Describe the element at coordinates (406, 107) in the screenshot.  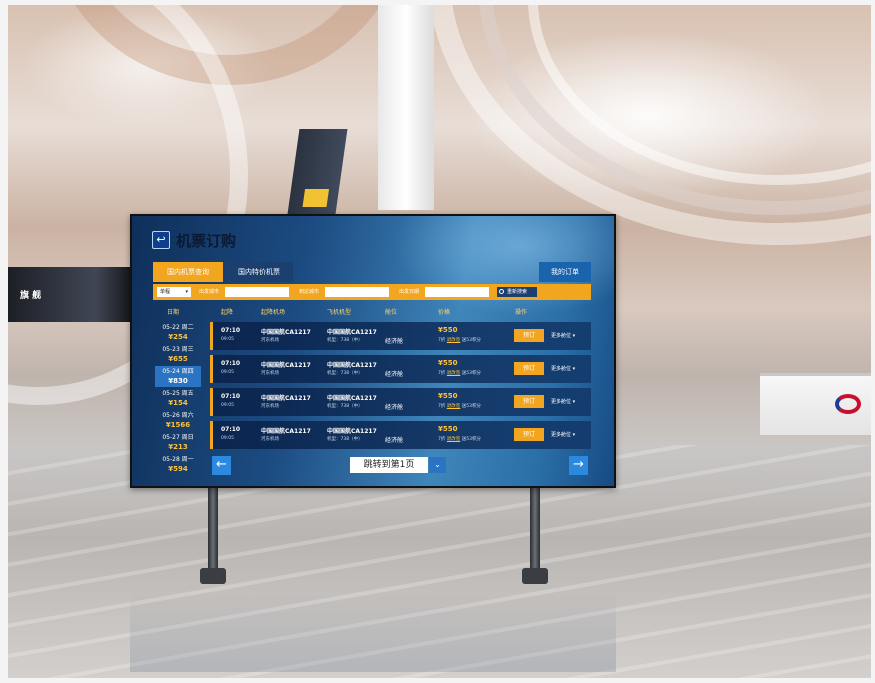
I see `hall-pillar` at that location.